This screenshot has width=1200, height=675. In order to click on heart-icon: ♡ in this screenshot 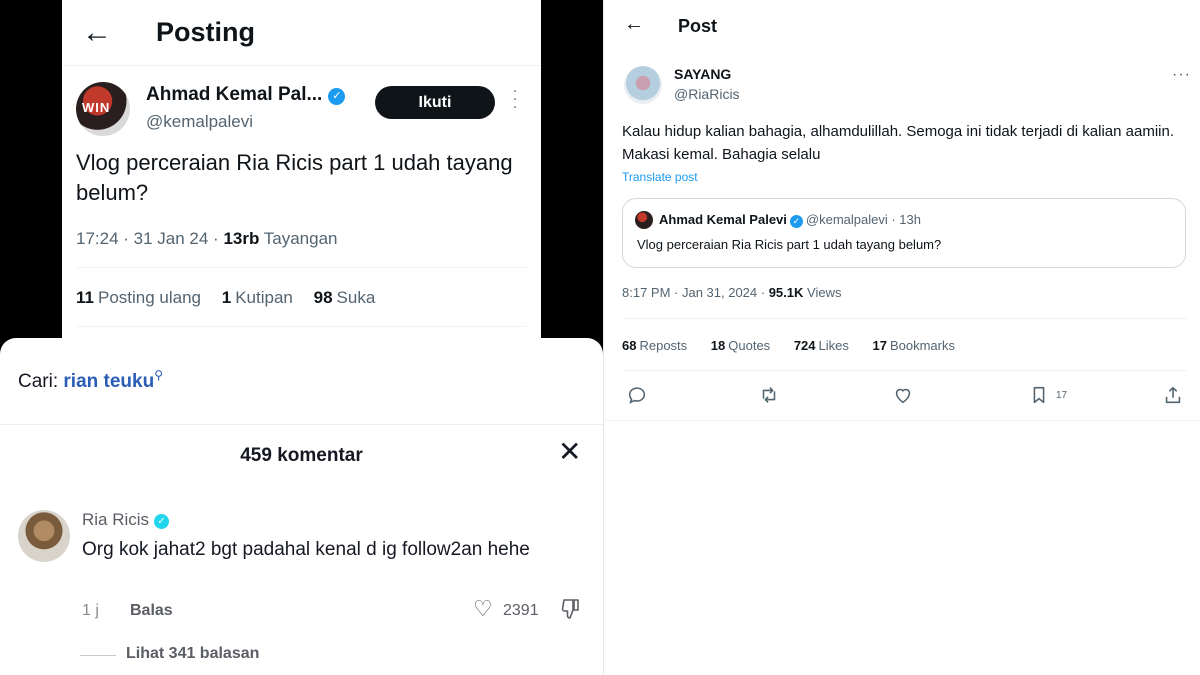, I will do `click(483, 609)`.